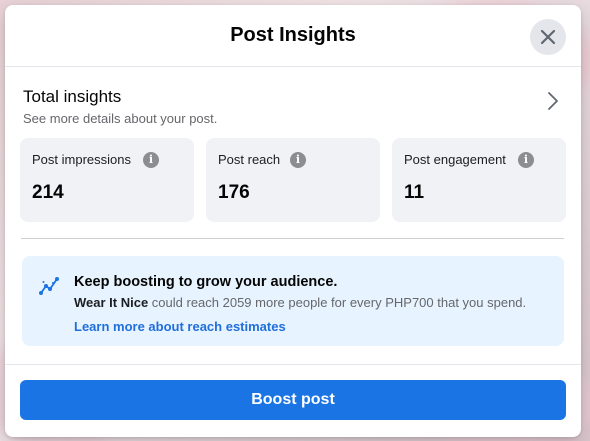 The width and height of the screenshot is (590, 441). I want to click on metric-value: 214, so click(48, 192).